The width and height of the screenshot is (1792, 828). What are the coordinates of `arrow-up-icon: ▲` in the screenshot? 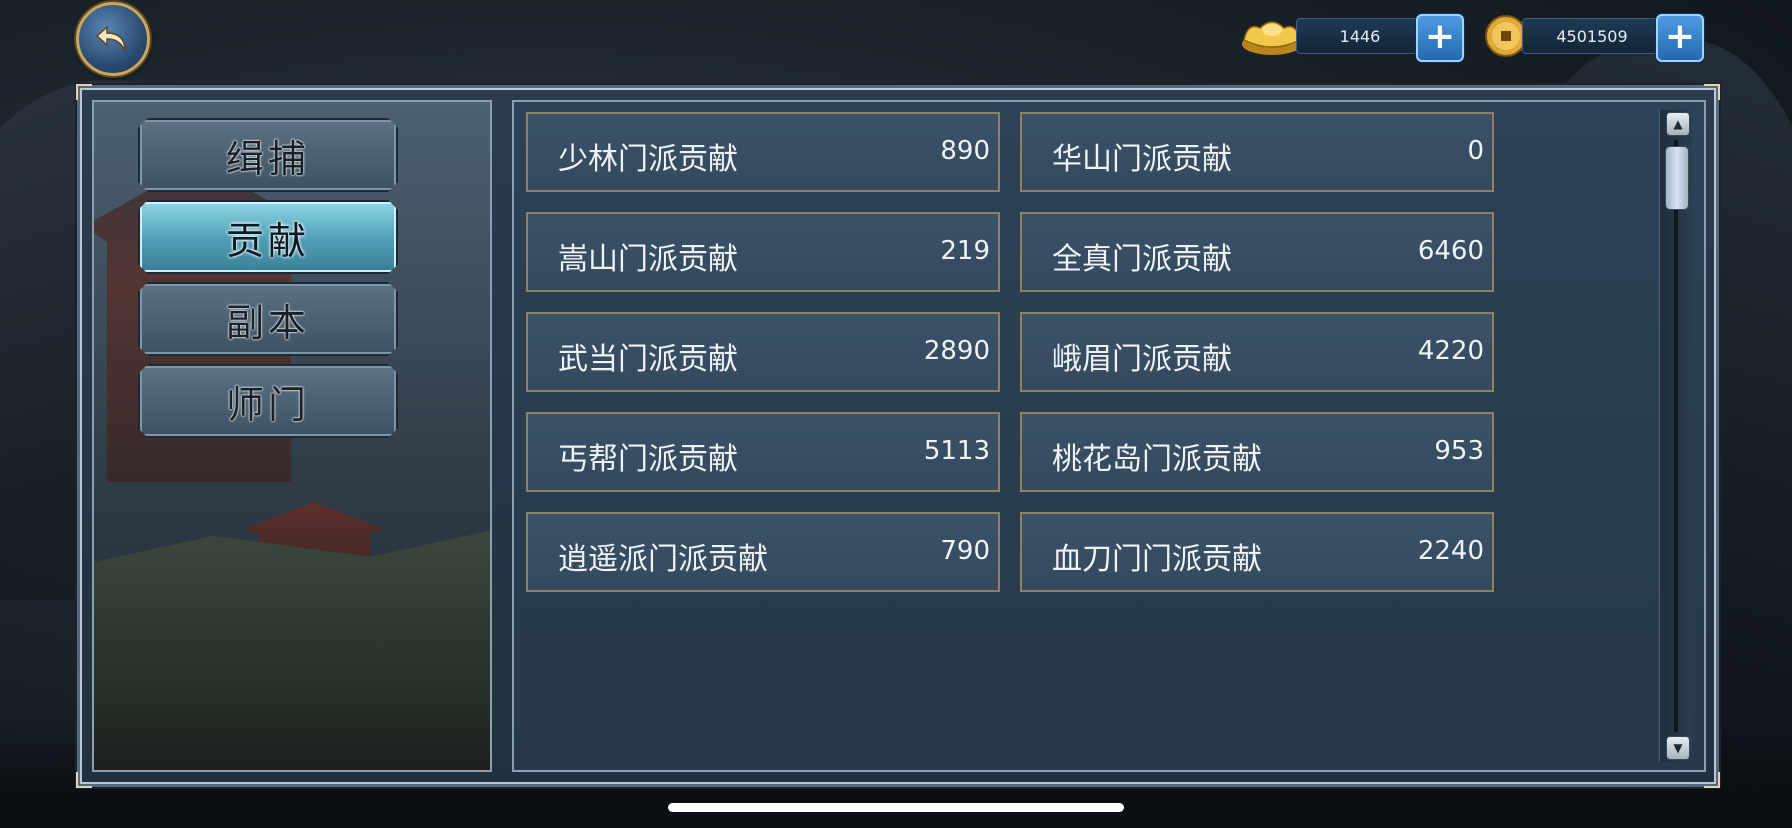 It's located at (1678, 124).